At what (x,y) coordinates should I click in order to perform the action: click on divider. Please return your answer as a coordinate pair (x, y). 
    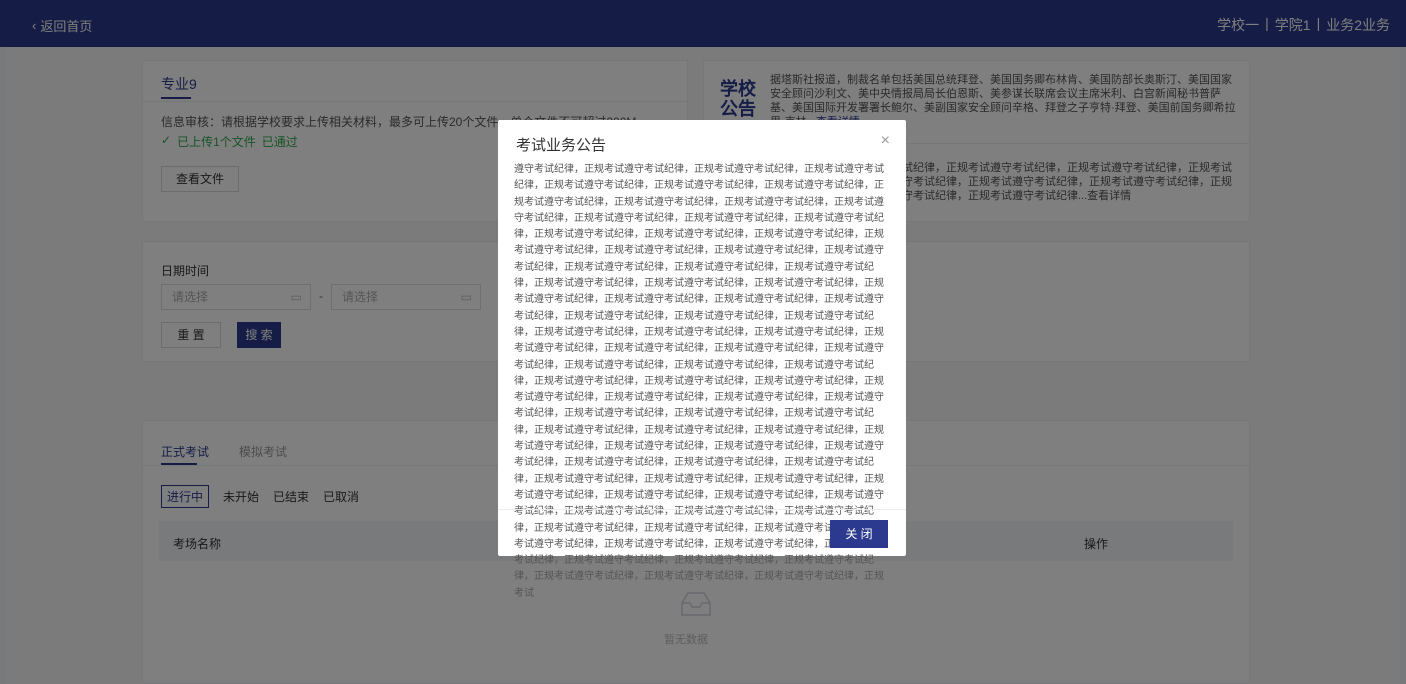
    Looking at the image, I should click on (702, 509).